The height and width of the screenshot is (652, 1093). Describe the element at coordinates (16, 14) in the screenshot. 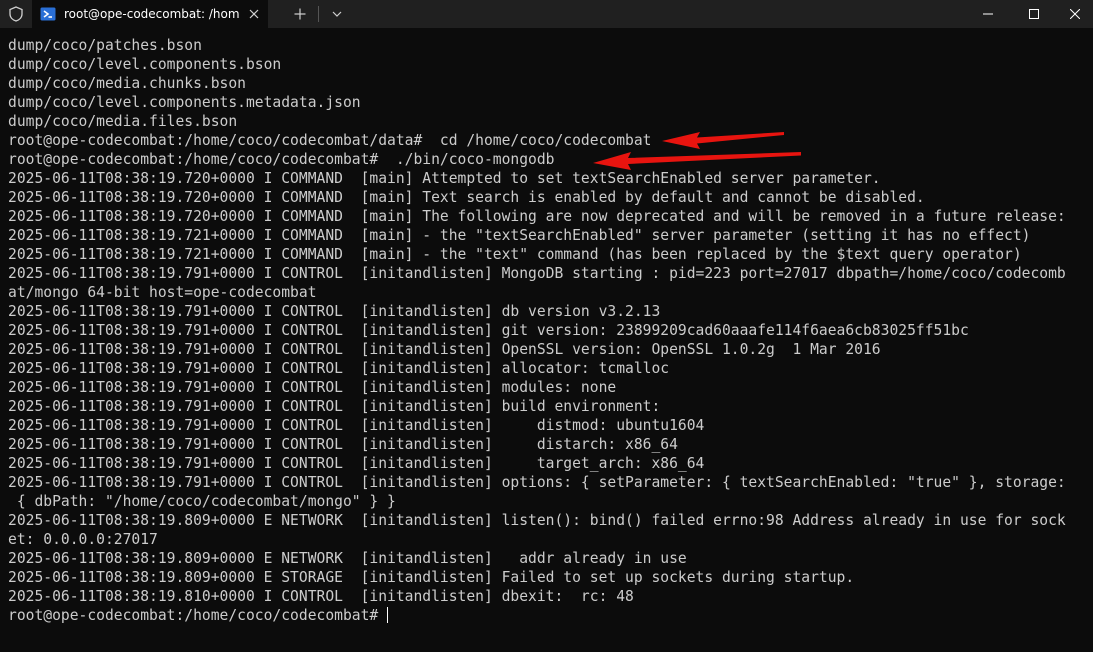

I see `shield-icon` at that location.